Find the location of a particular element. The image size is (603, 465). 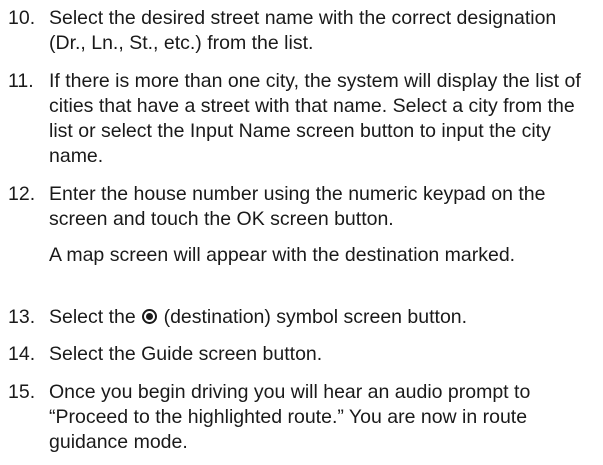

step-number: 10. is located at coordinates (22, 18).